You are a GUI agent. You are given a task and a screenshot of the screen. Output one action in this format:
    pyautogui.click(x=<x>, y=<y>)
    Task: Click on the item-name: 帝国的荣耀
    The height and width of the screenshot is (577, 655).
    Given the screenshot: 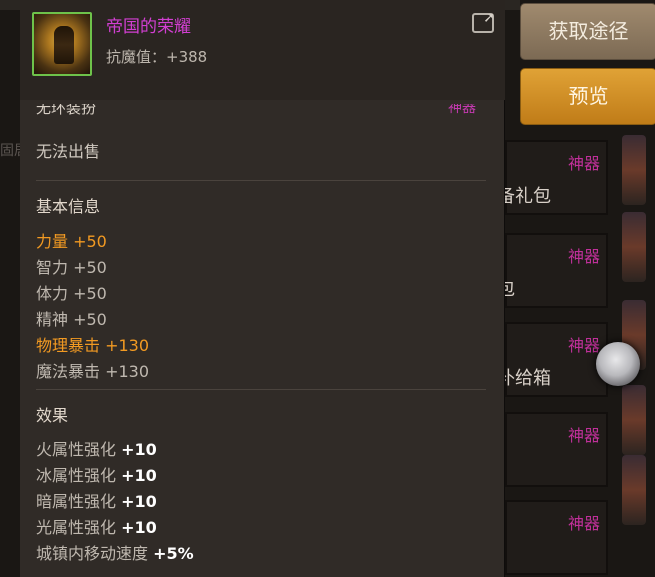 What is the action you would take?
    pyautogui.click(x=148, y=27)
    